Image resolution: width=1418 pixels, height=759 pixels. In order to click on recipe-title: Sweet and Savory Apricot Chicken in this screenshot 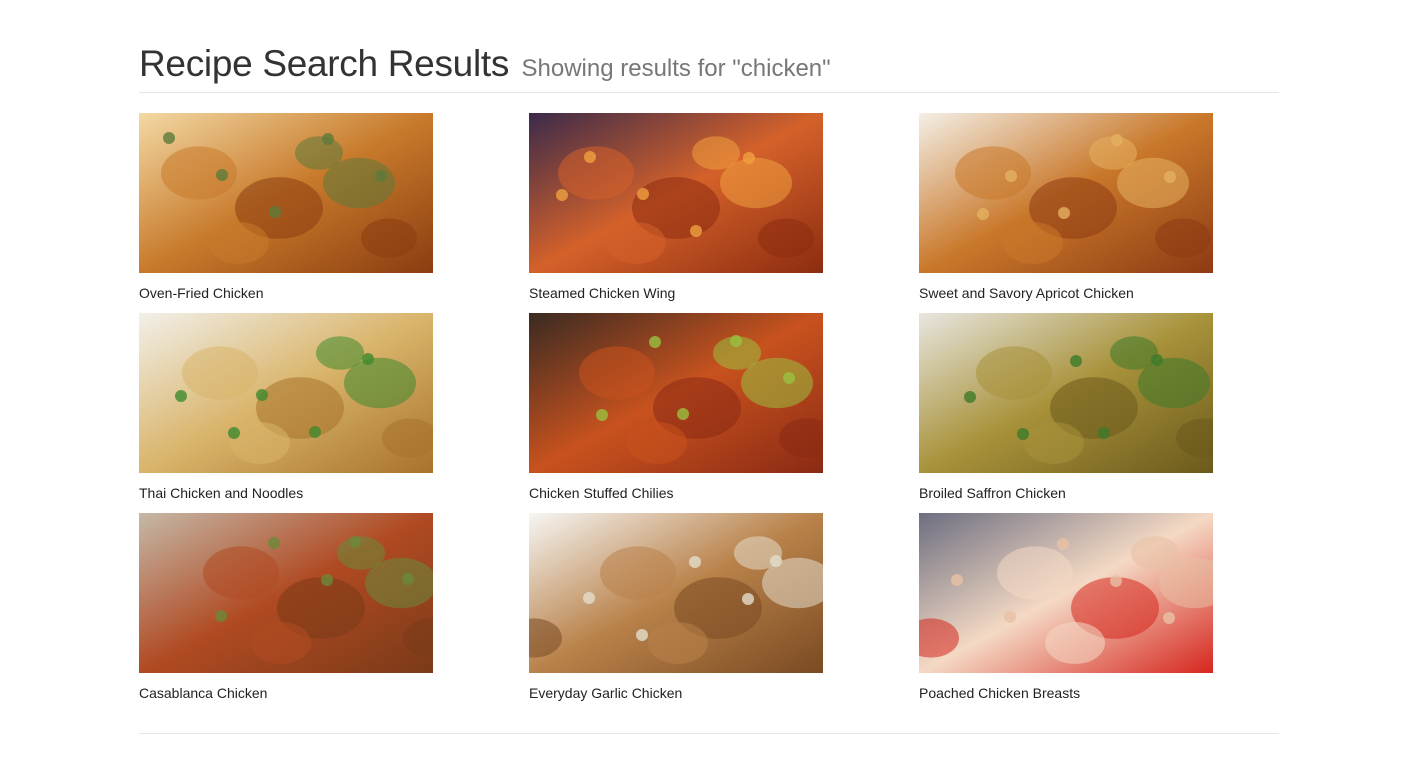, I will do `click(1066, 293)`.